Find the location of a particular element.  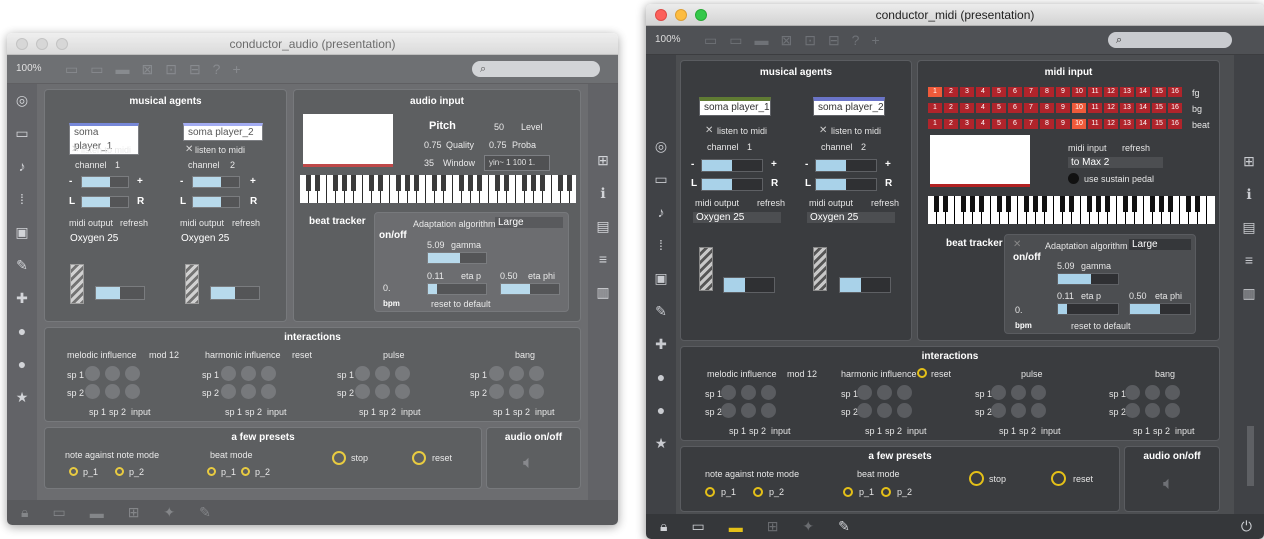

preset-p1-beat is located at coordinates (848, 492).